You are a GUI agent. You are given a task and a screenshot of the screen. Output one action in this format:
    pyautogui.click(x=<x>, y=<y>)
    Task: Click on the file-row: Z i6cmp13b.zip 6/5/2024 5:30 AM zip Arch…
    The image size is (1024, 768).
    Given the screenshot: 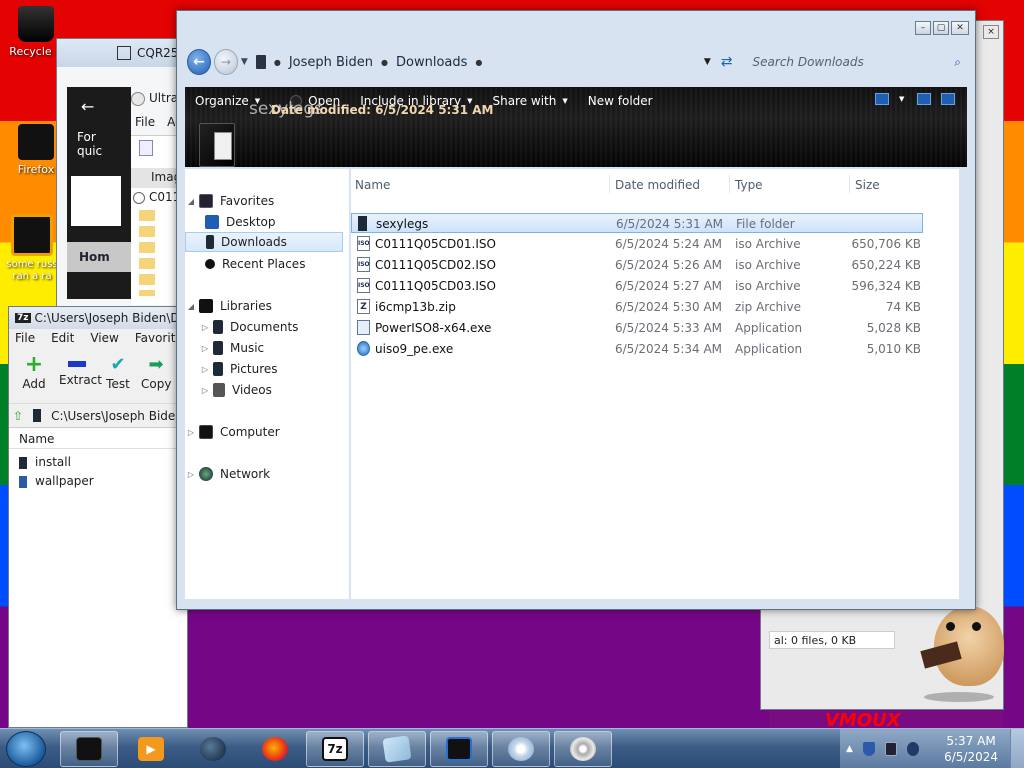 What is the action you would take?
    pyautogui.click(x=637, y=307)
    